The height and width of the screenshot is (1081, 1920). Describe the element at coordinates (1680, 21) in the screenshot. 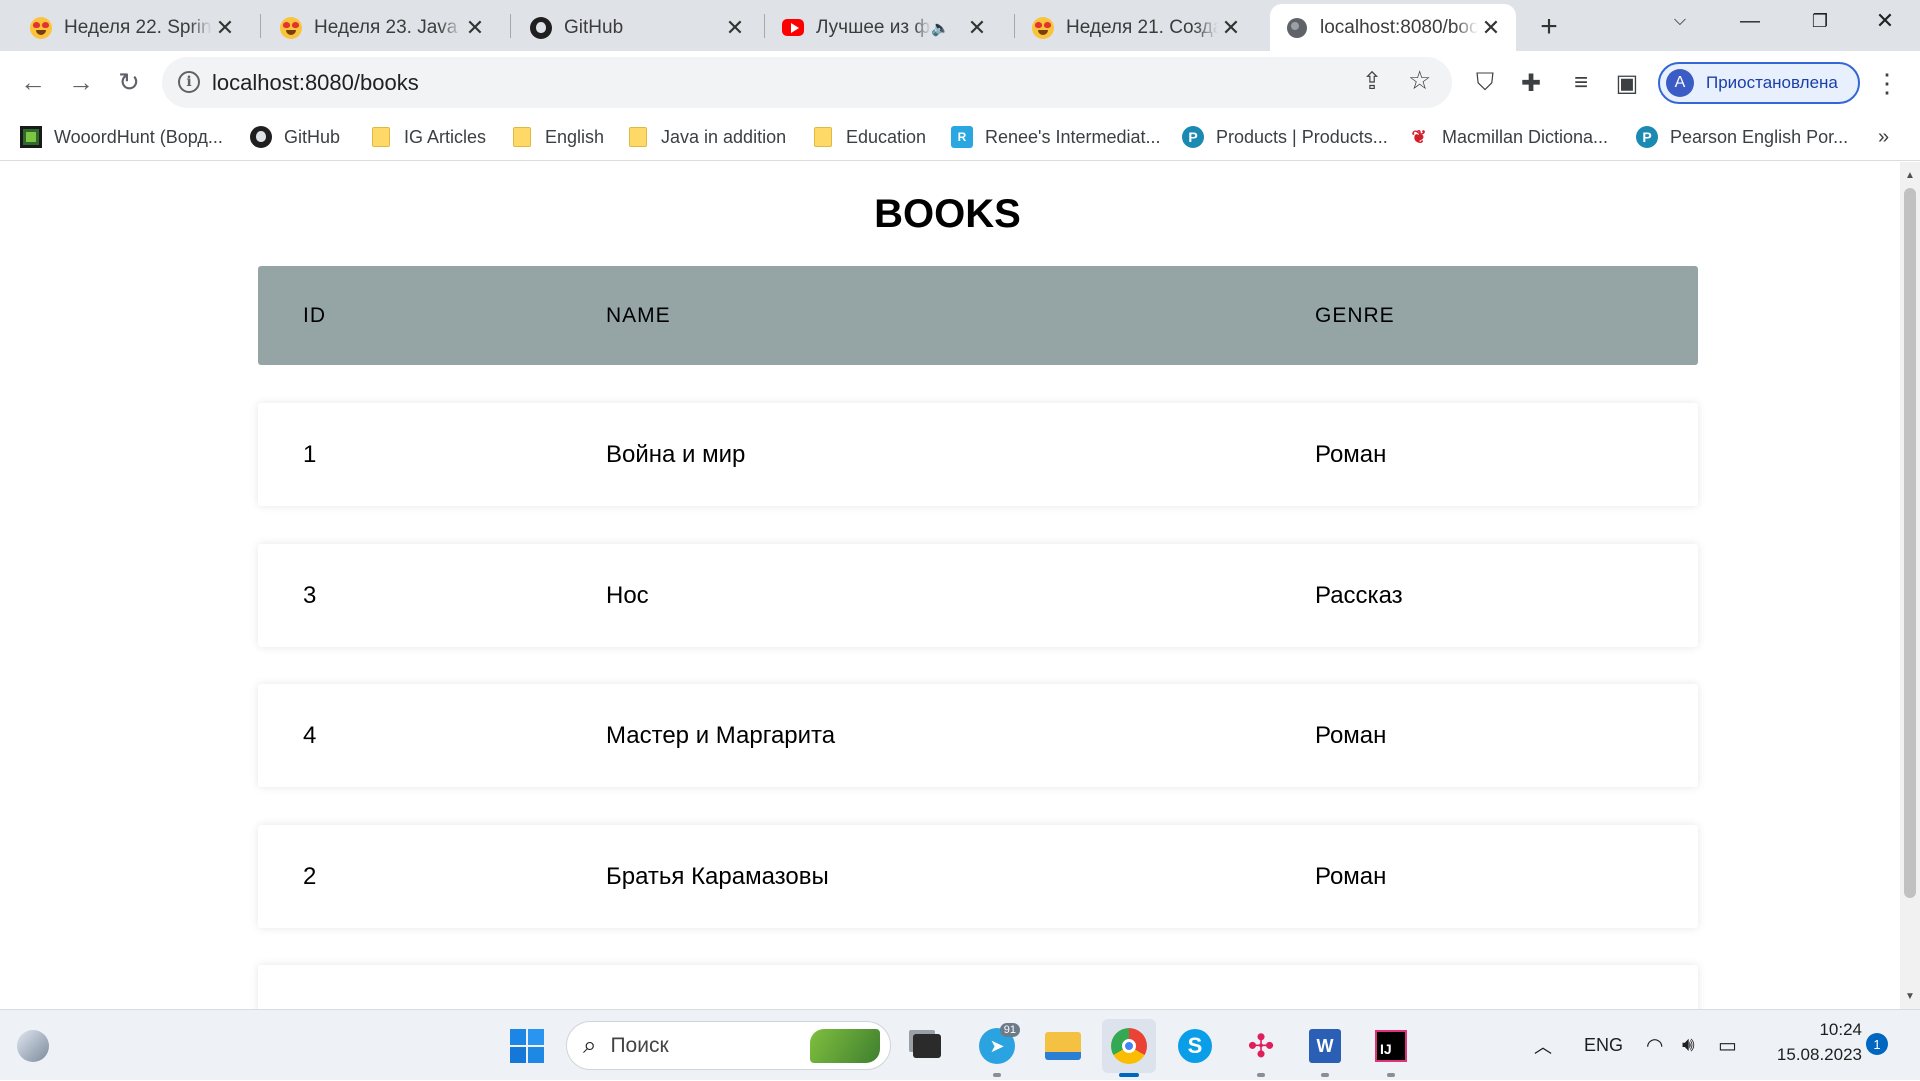

I see `tab-search-chevron-icon: ⌵` at that location.